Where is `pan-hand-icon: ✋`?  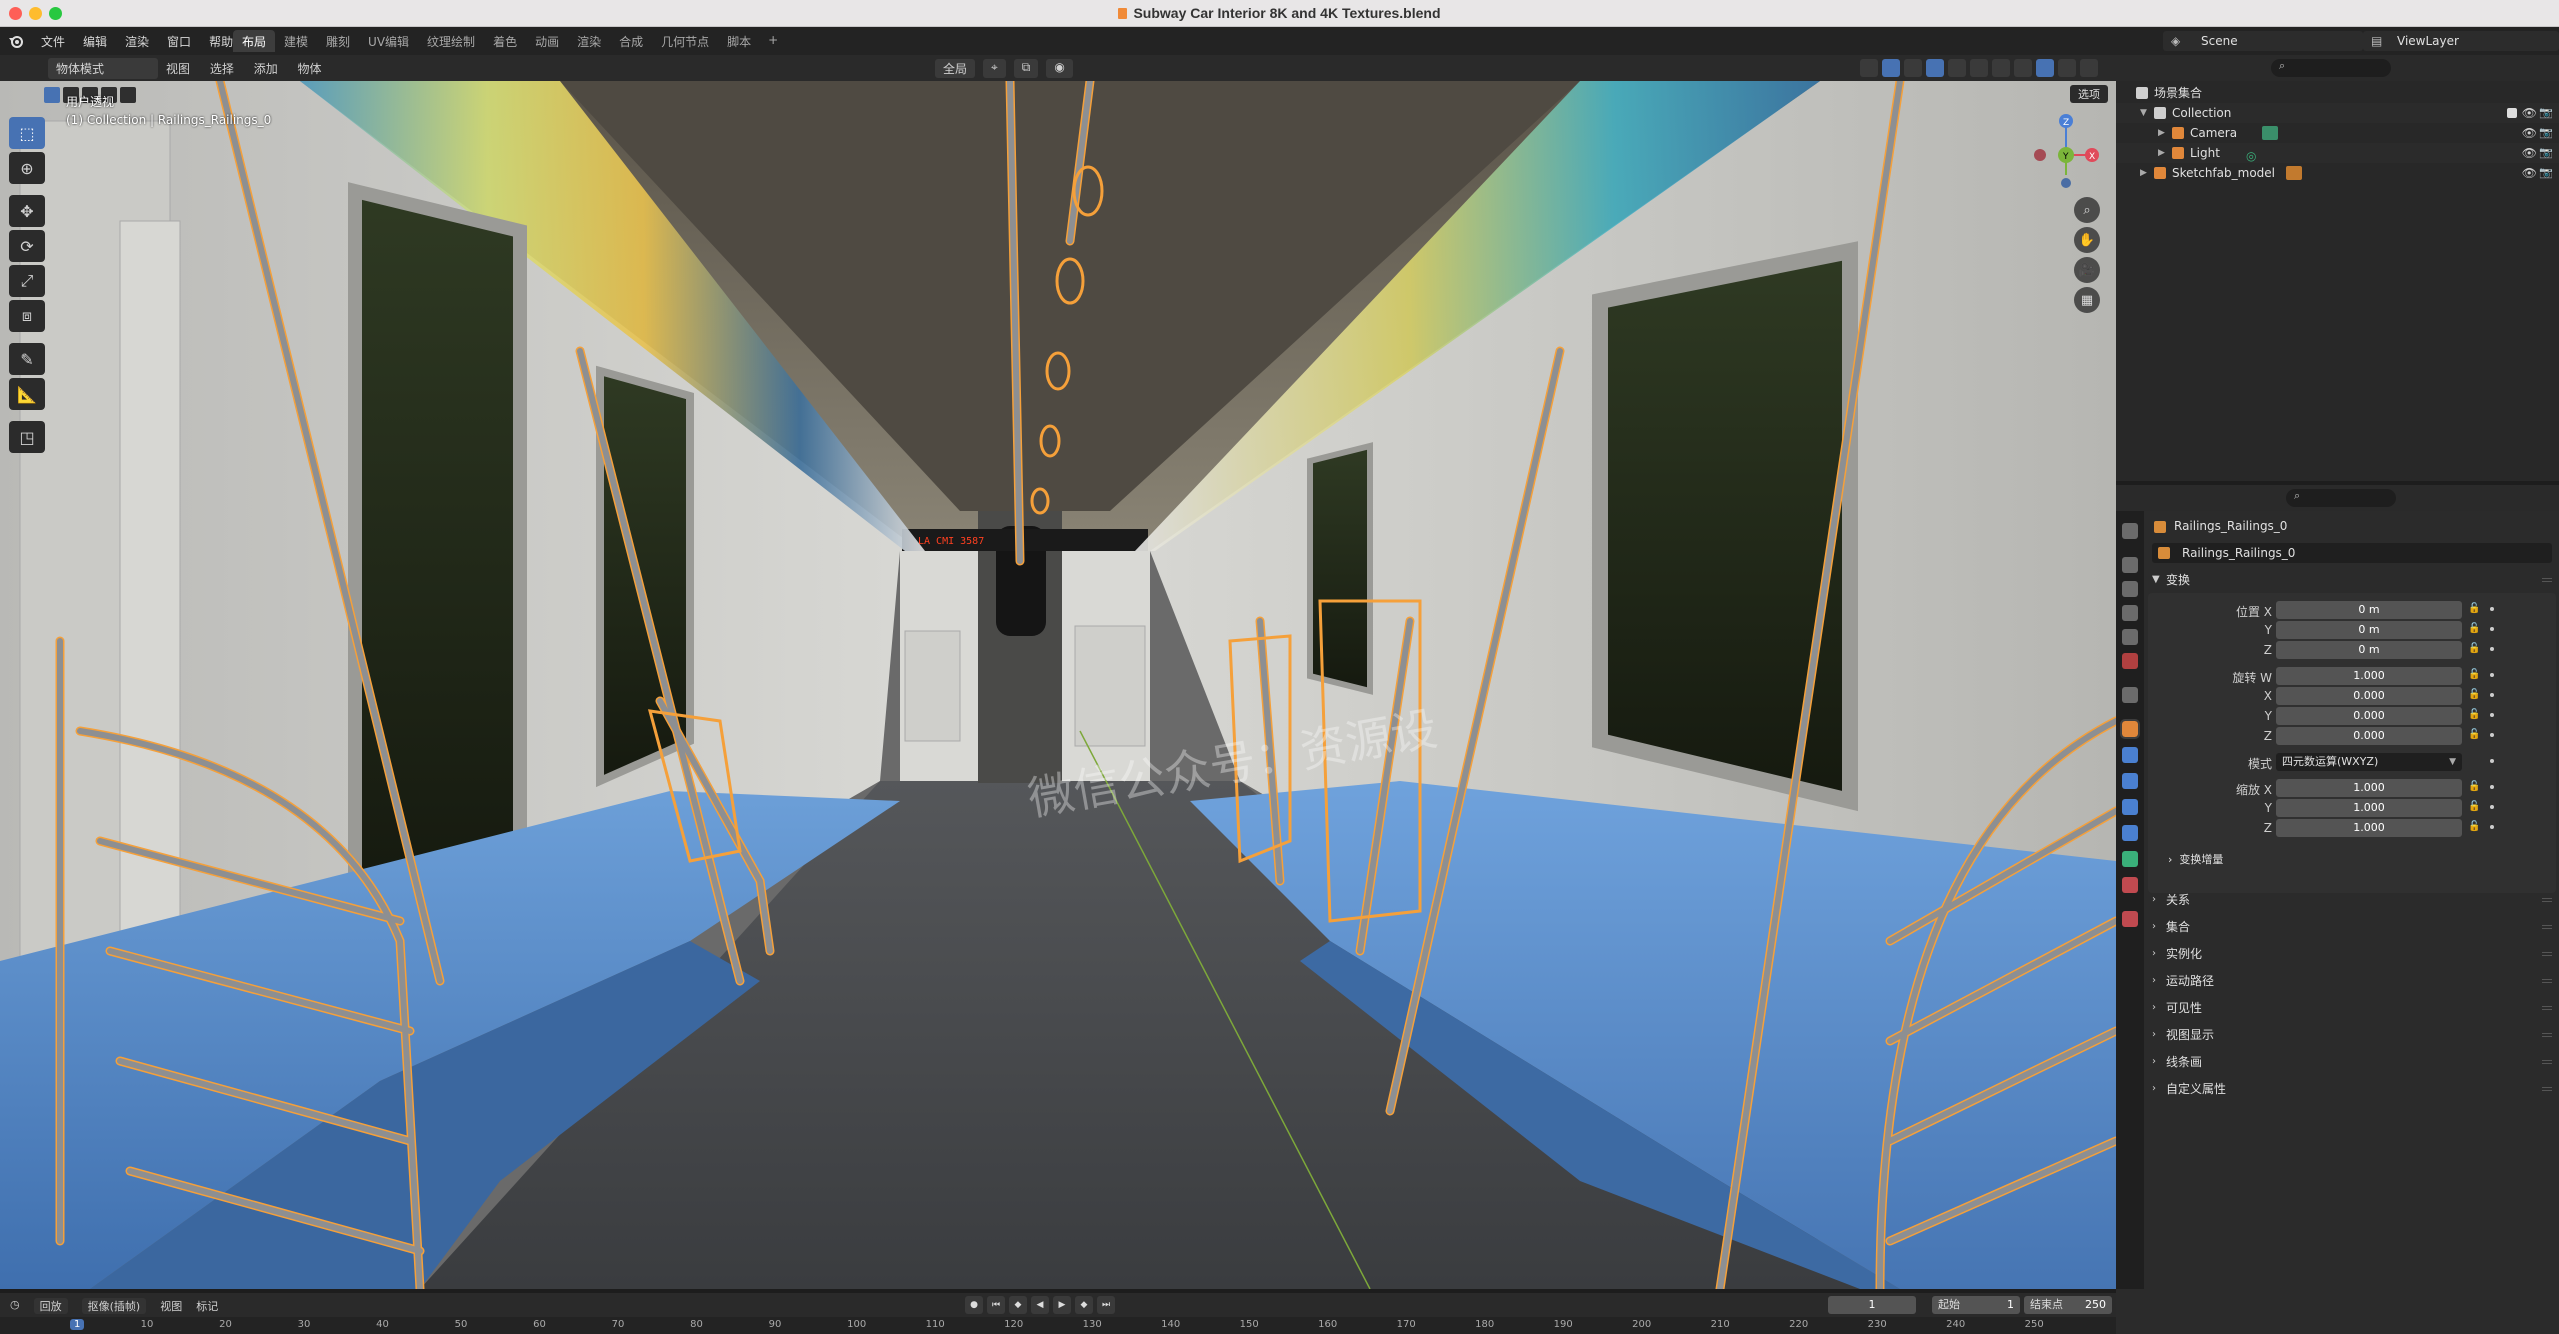
pan-hand-icon: ✋ is located at coordinates (2087, 240).